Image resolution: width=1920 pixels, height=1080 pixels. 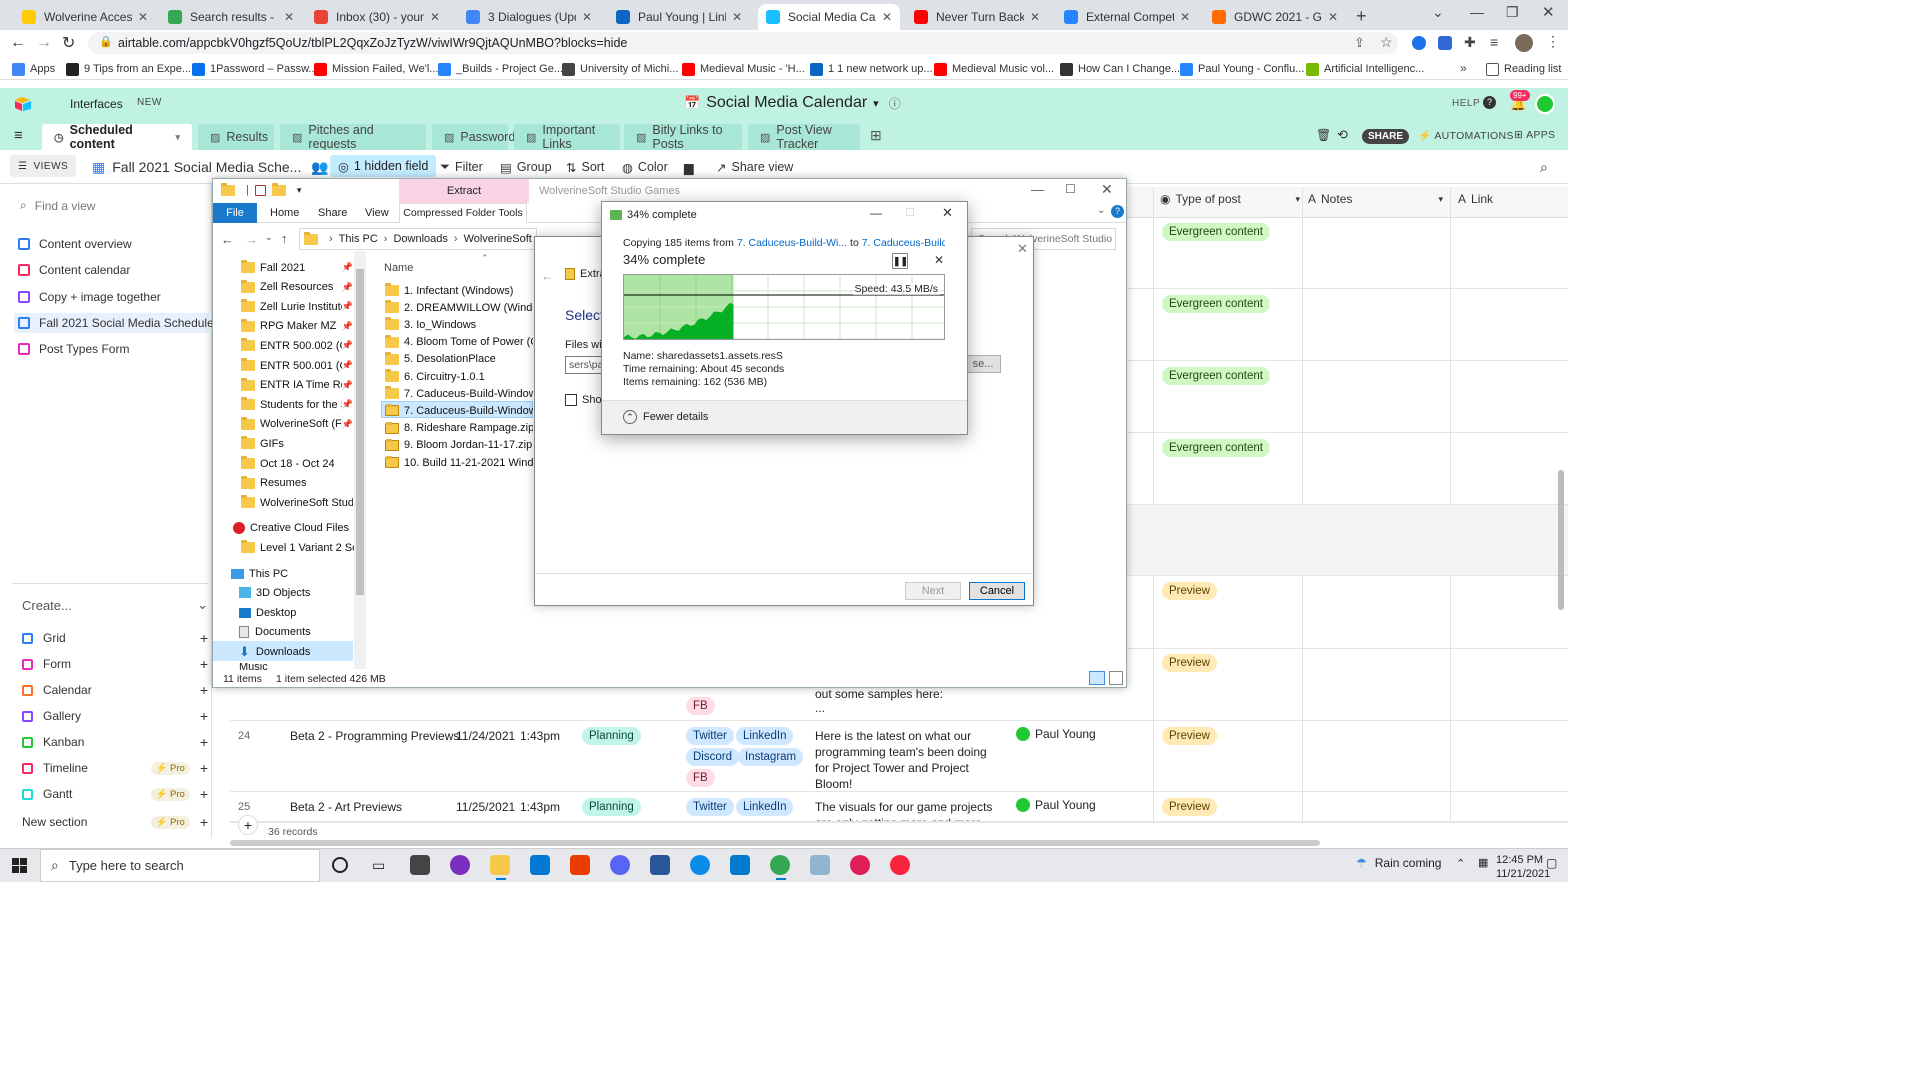 What do you see at coordinates (1523, 867) in the screenshot?
I see `clock: 12:45 PM 11/21/2021` at bounding box center [1523, 867].